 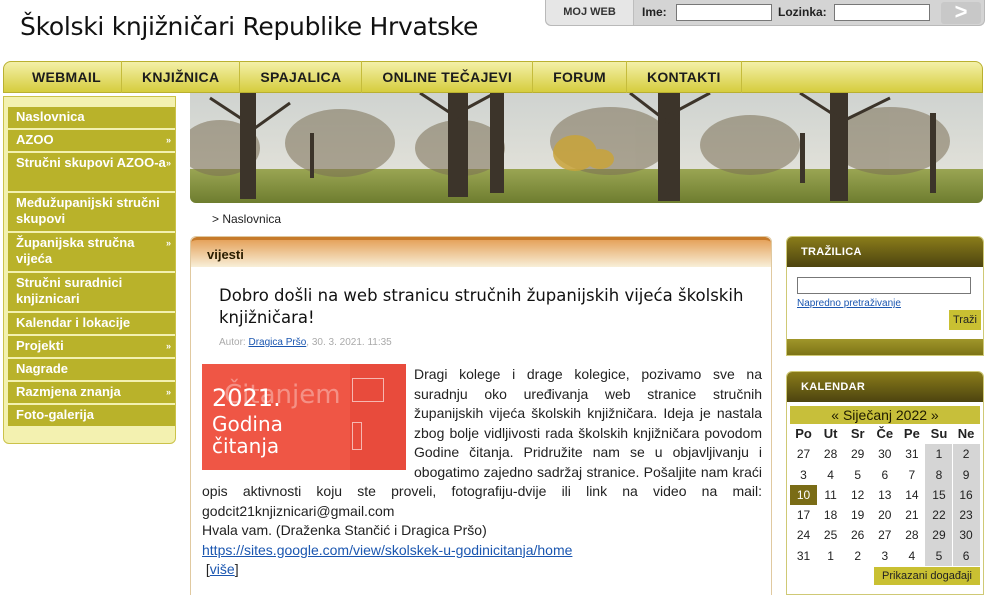 What do you see at coordinates (939, 515) in the screenshot?
I see `calendar-day: 22` at bounding box center [939, 515].